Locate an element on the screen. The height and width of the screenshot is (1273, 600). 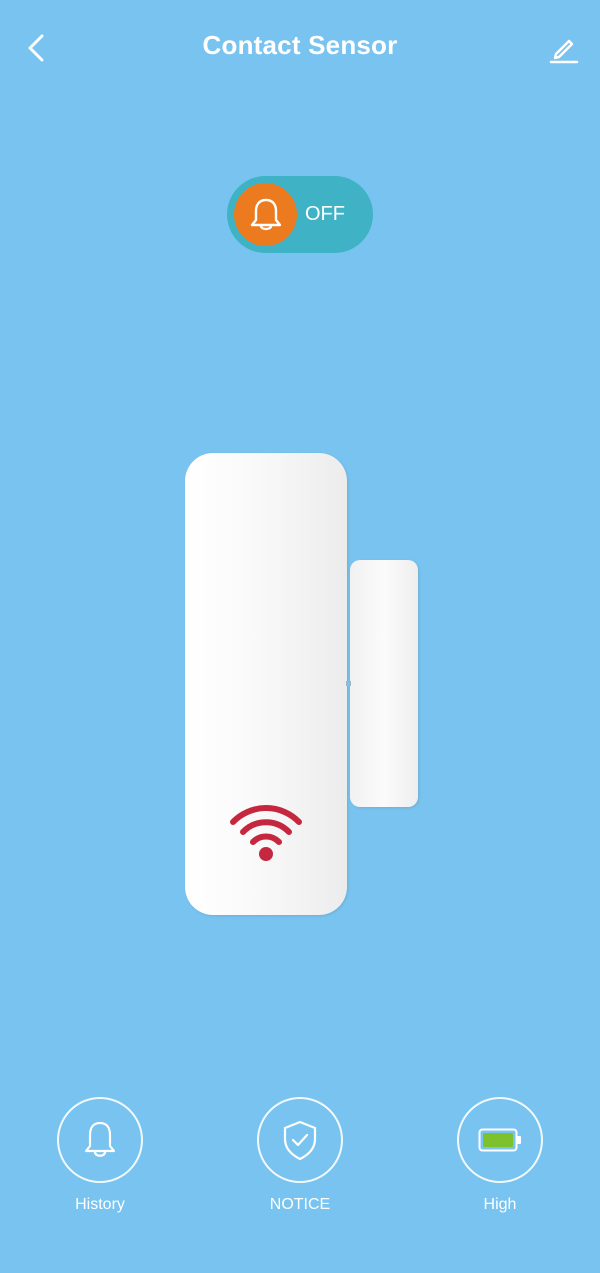
sensor-magnet is located at coordinates (384, 683).